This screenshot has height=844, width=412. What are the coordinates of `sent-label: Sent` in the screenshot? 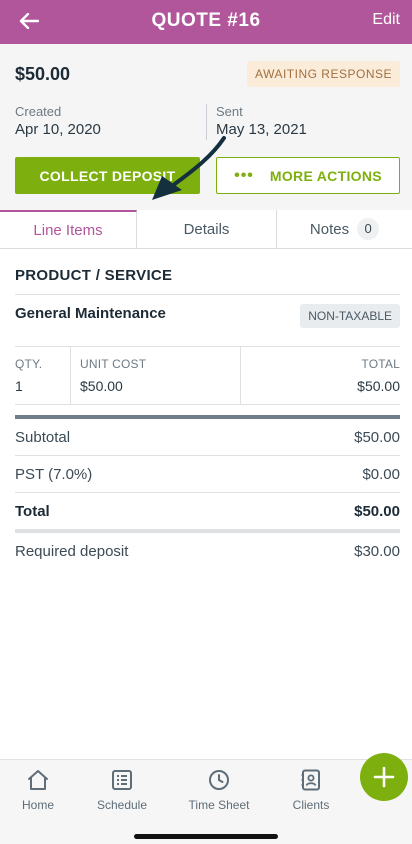 It's located at (229, 111).